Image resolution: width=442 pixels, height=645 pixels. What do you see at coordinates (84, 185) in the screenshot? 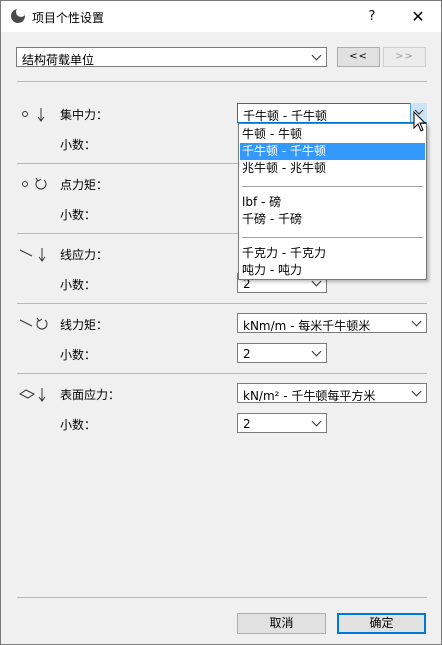
I see `point-moment-label: 点力矩：` at bounding box center [84, 185].